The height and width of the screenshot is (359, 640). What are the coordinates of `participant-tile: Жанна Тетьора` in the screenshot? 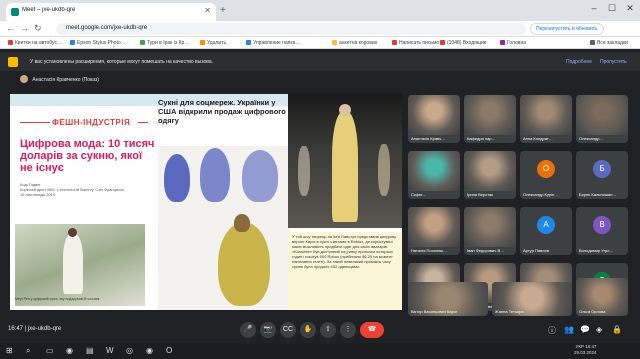 It's located at (532, 299).